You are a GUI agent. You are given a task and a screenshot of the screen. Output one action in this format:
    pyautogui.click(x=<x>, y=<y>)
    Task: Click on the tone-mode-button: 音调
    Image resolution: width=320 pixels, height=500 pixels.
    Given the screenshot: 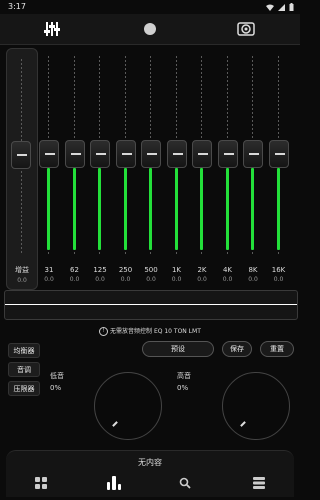 What is the action you would take?
    pyautogui.click(x=24, y=369)
    